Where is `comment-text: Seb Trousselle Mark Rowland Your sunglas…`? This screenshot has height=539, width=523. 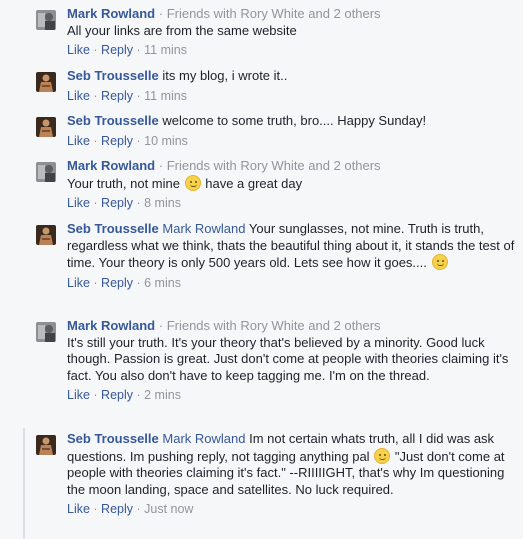
comment-text: Seb Trousselle Mark Rowland Your sunglas… is located at coordinates (291, 246).